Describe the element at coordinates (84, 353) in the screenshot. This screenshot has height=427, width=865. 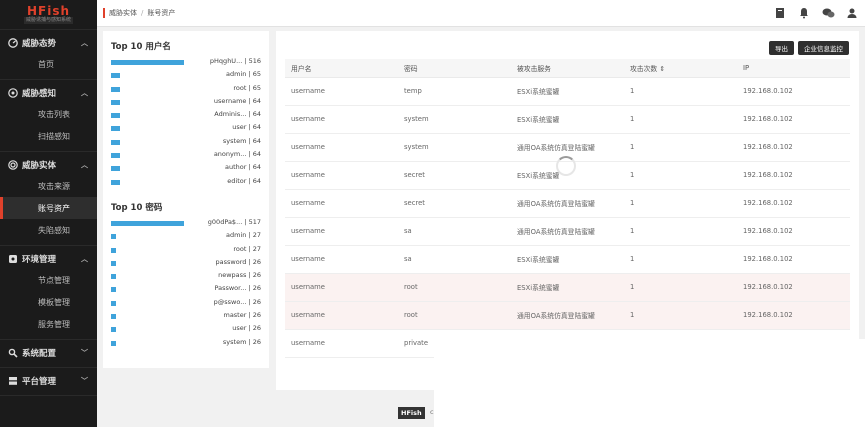
I see `chevron-down-icon: ﹀` at that location.